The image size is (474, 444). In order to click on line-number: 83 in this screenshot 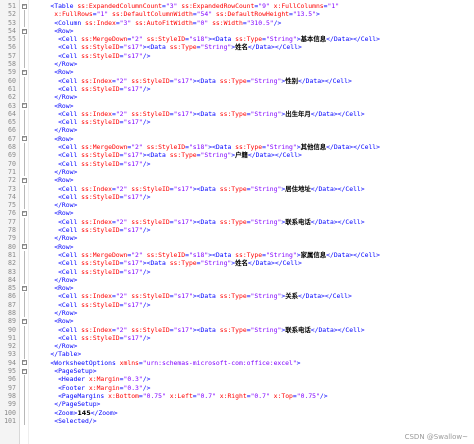, I will do `click(12, 271)`.